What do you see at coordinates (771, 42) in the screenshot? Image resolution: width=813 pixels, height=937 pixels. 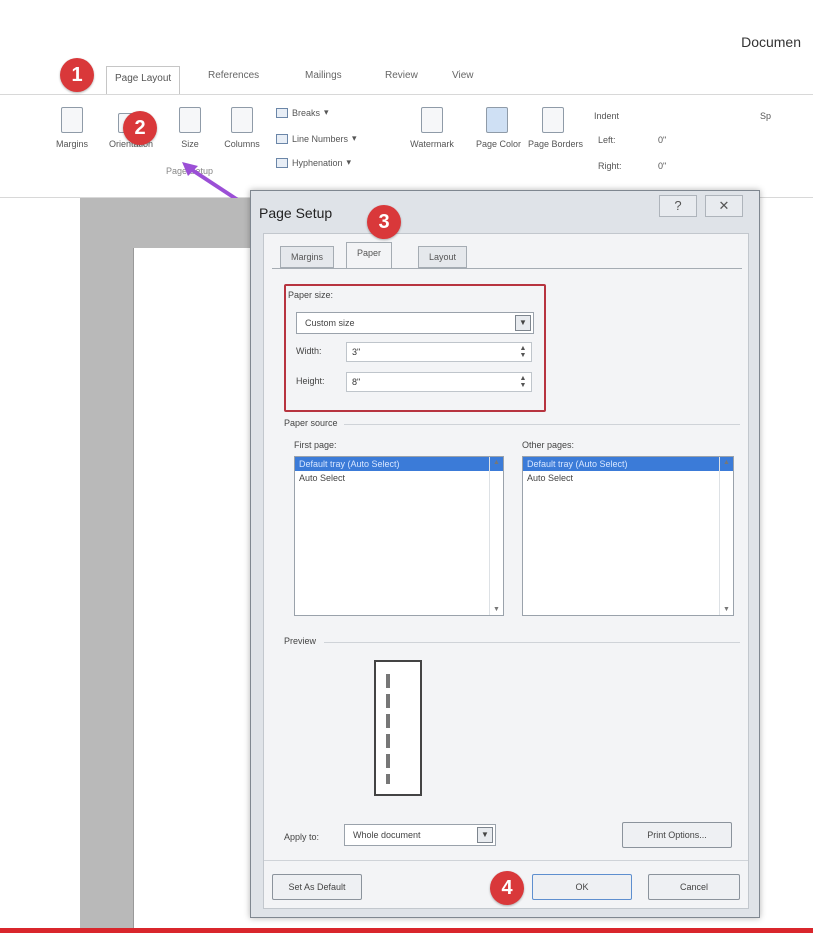 I see `document-title: Documen` at bounding box center [771, 42].